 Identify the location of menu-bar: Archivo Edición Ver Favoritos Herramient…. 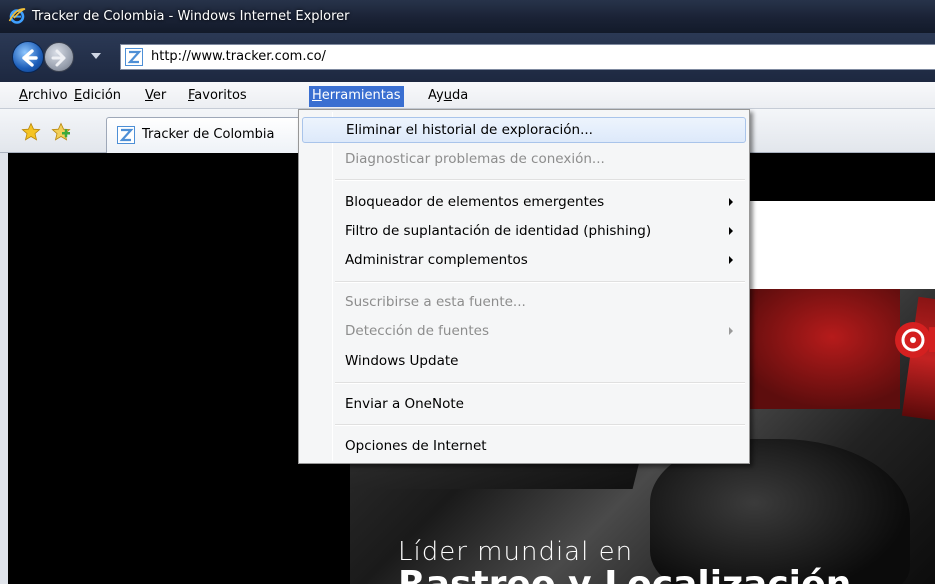
(467, 95).